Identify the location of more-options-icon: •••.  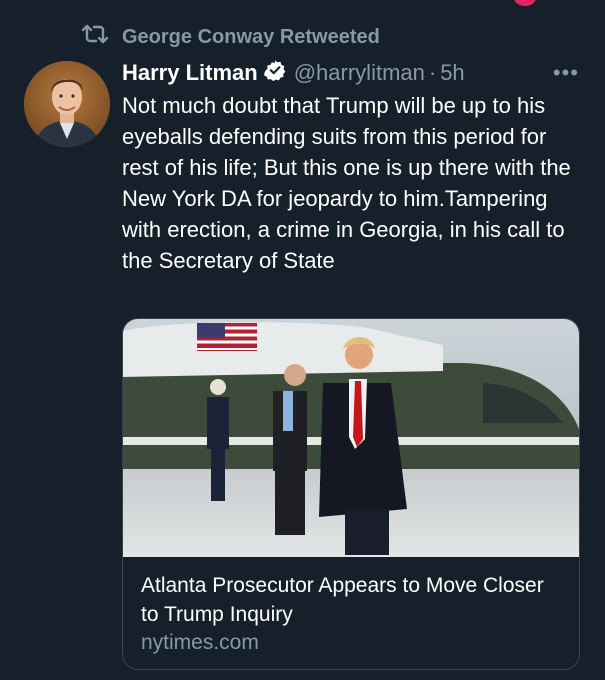
(566, 73).